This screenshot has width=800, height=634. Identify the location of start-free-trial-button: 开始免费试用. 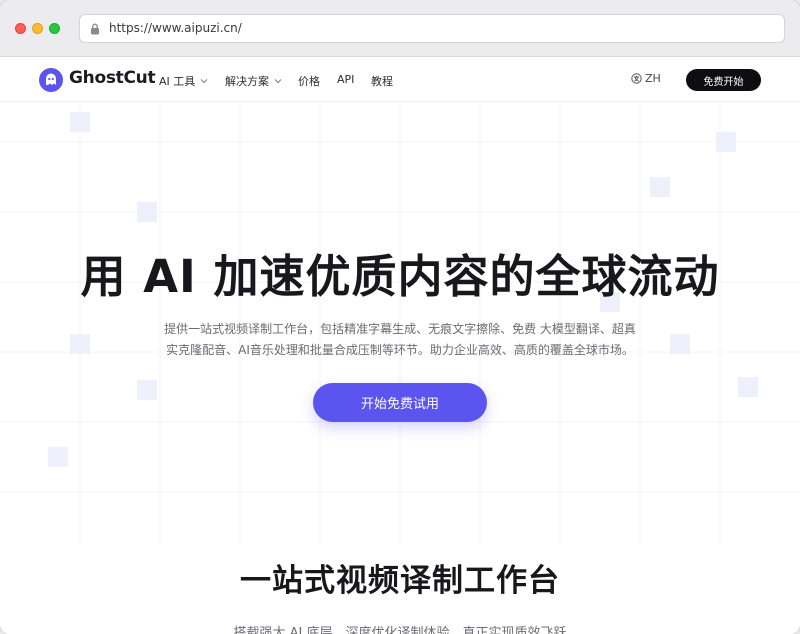
(400, 402).